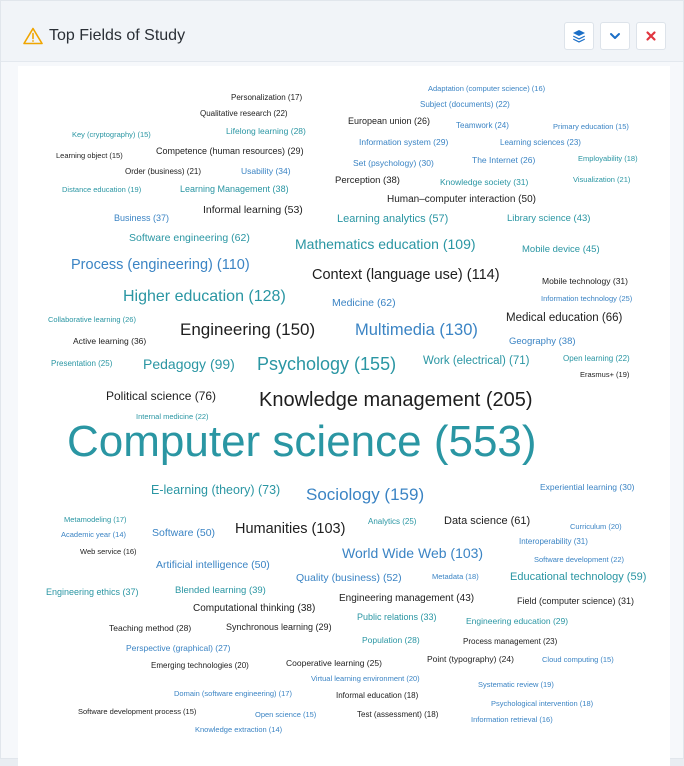 This screenshot has width=684, height=766. Describe the element at coordinates (512, 720) in the screenshot. I see `cloud-word: Information retrieval (16)` at that location.